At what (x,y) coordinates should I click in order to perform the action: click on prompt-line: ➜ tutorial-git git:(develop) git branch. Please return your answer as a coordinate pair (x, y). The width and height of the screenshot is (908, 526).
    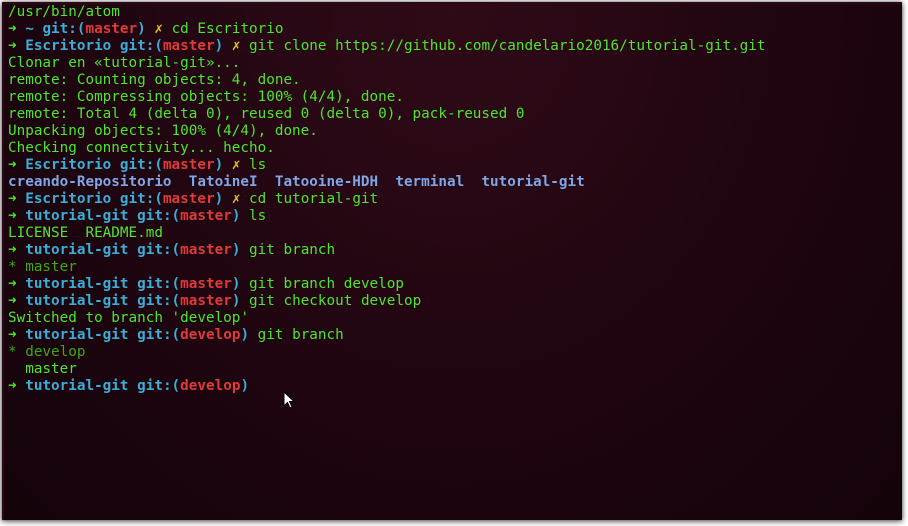
    Looking at the image, I should click on (453, 335).